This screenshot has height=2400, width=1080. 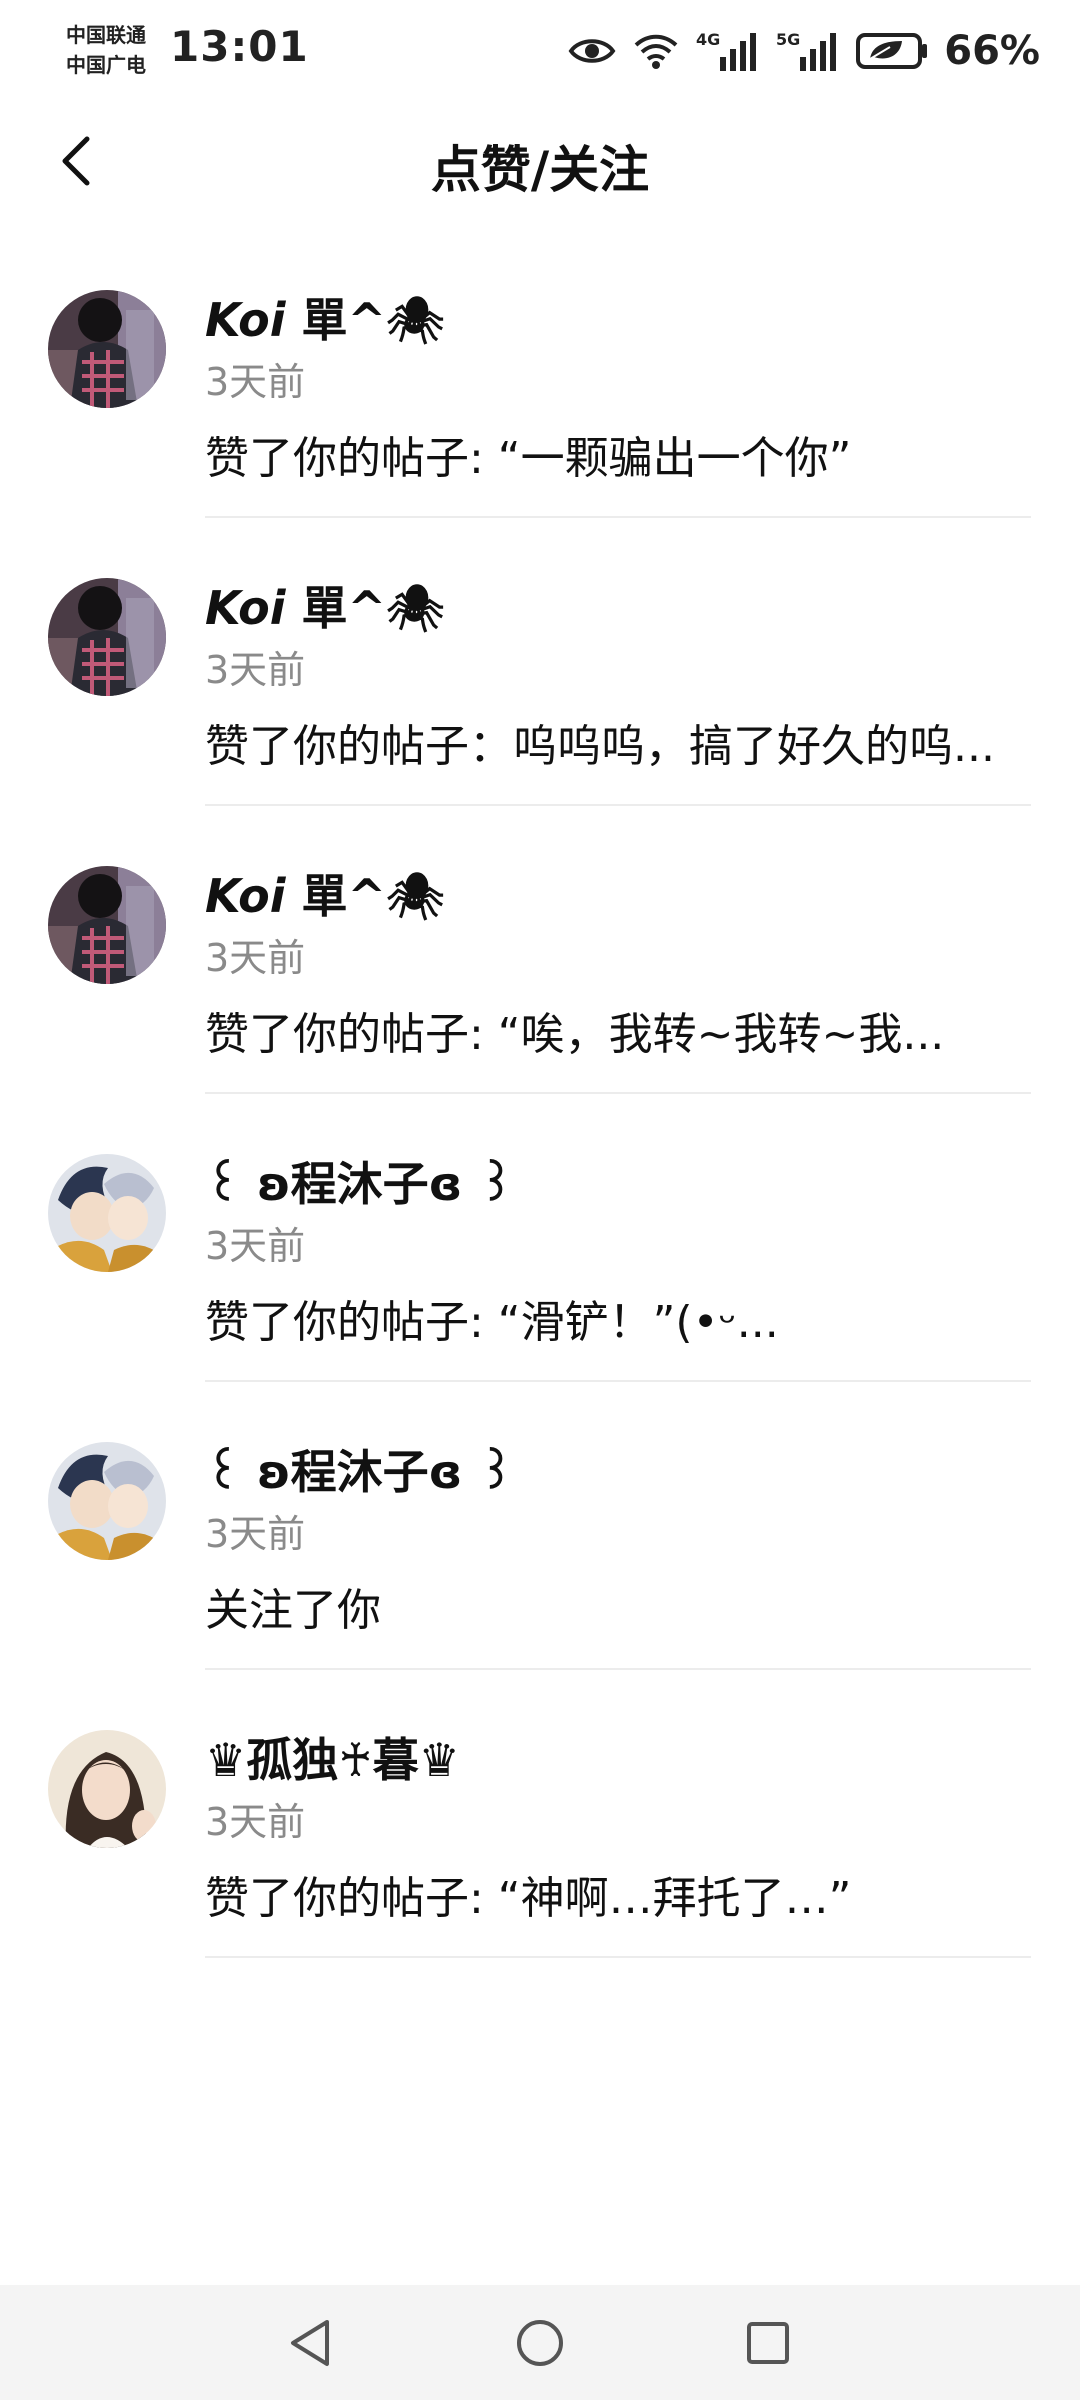 What do you see at coordinates (540, 1814) in the screenshot?
I see `notification-item: ♛孤独♰暮♛ 3天前 赞了你的帖子: “神啊…拜托了…”` at bounding box center [540, 1814].